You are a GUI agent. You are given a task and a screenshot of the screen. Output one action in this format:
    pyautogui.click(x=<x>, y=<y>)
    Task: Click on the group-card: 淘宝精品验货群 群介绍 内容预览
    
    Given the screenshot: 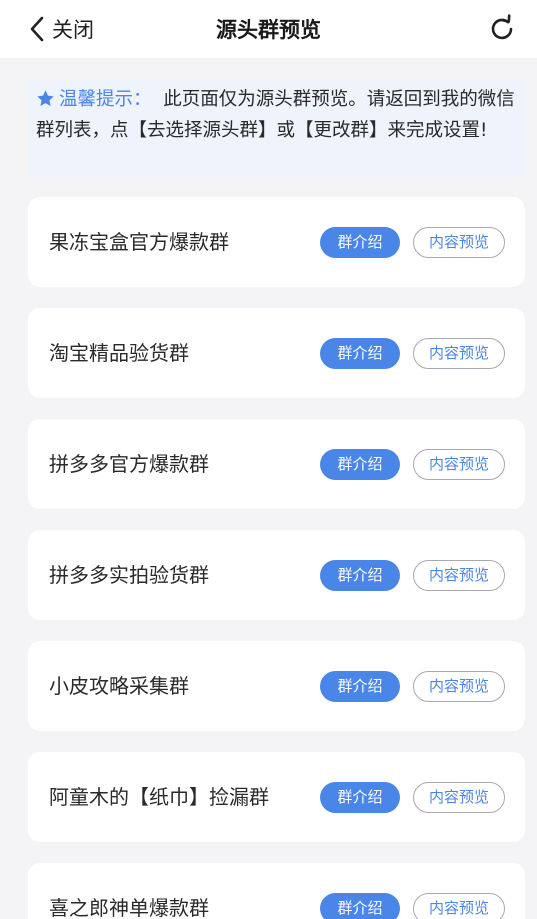 What is the action you would take?
    pyautogui.click(x=276, y=353)
    